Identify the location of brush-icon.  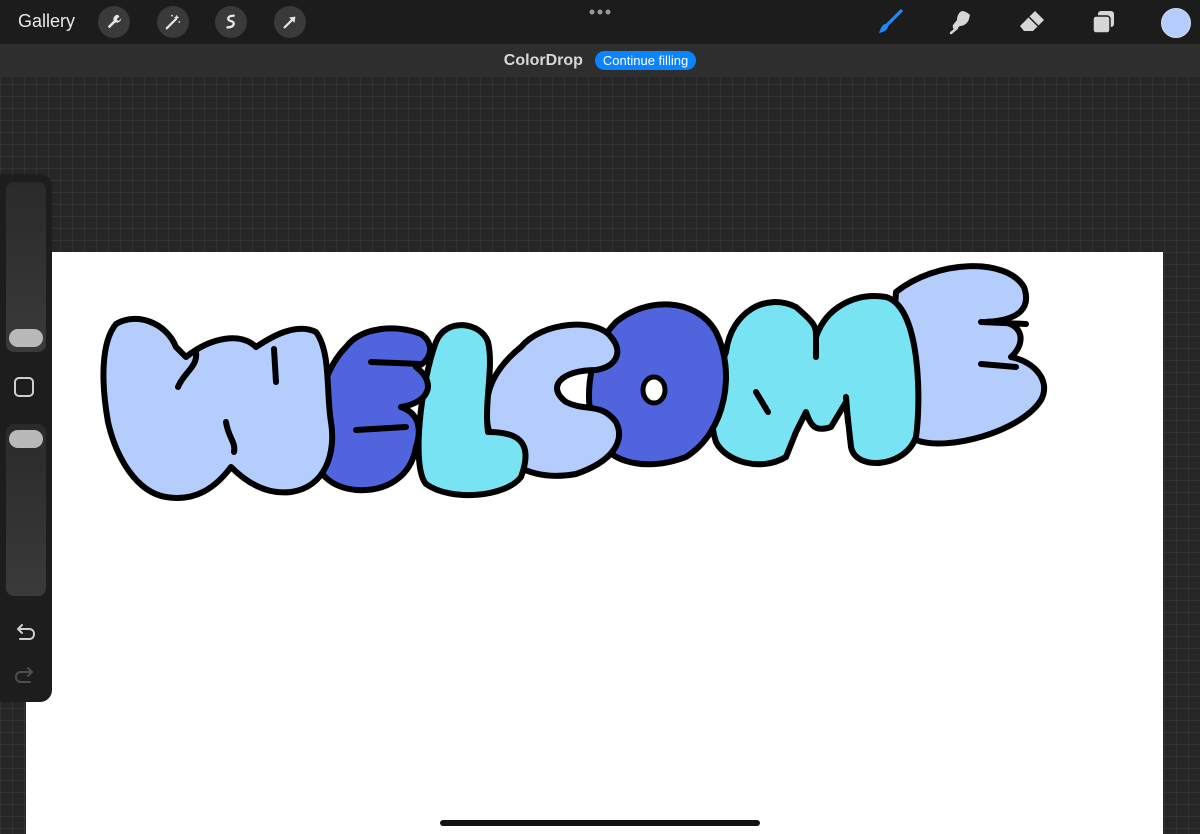
(891, 21).